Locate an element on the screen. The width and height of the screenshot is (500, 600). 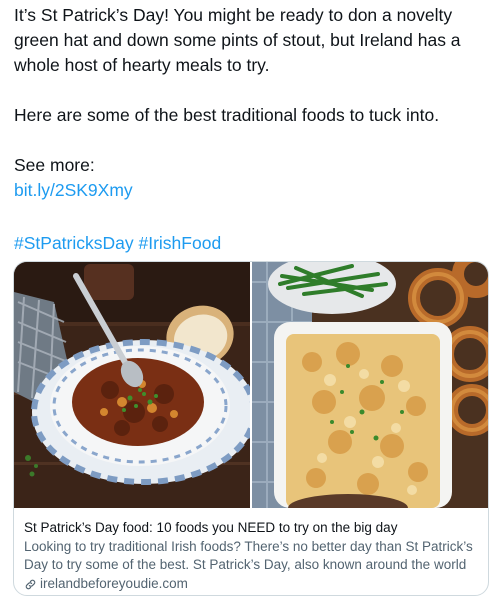
hashtags: #StPatricksDay #IrishFood is located at coordinates (117, 243).